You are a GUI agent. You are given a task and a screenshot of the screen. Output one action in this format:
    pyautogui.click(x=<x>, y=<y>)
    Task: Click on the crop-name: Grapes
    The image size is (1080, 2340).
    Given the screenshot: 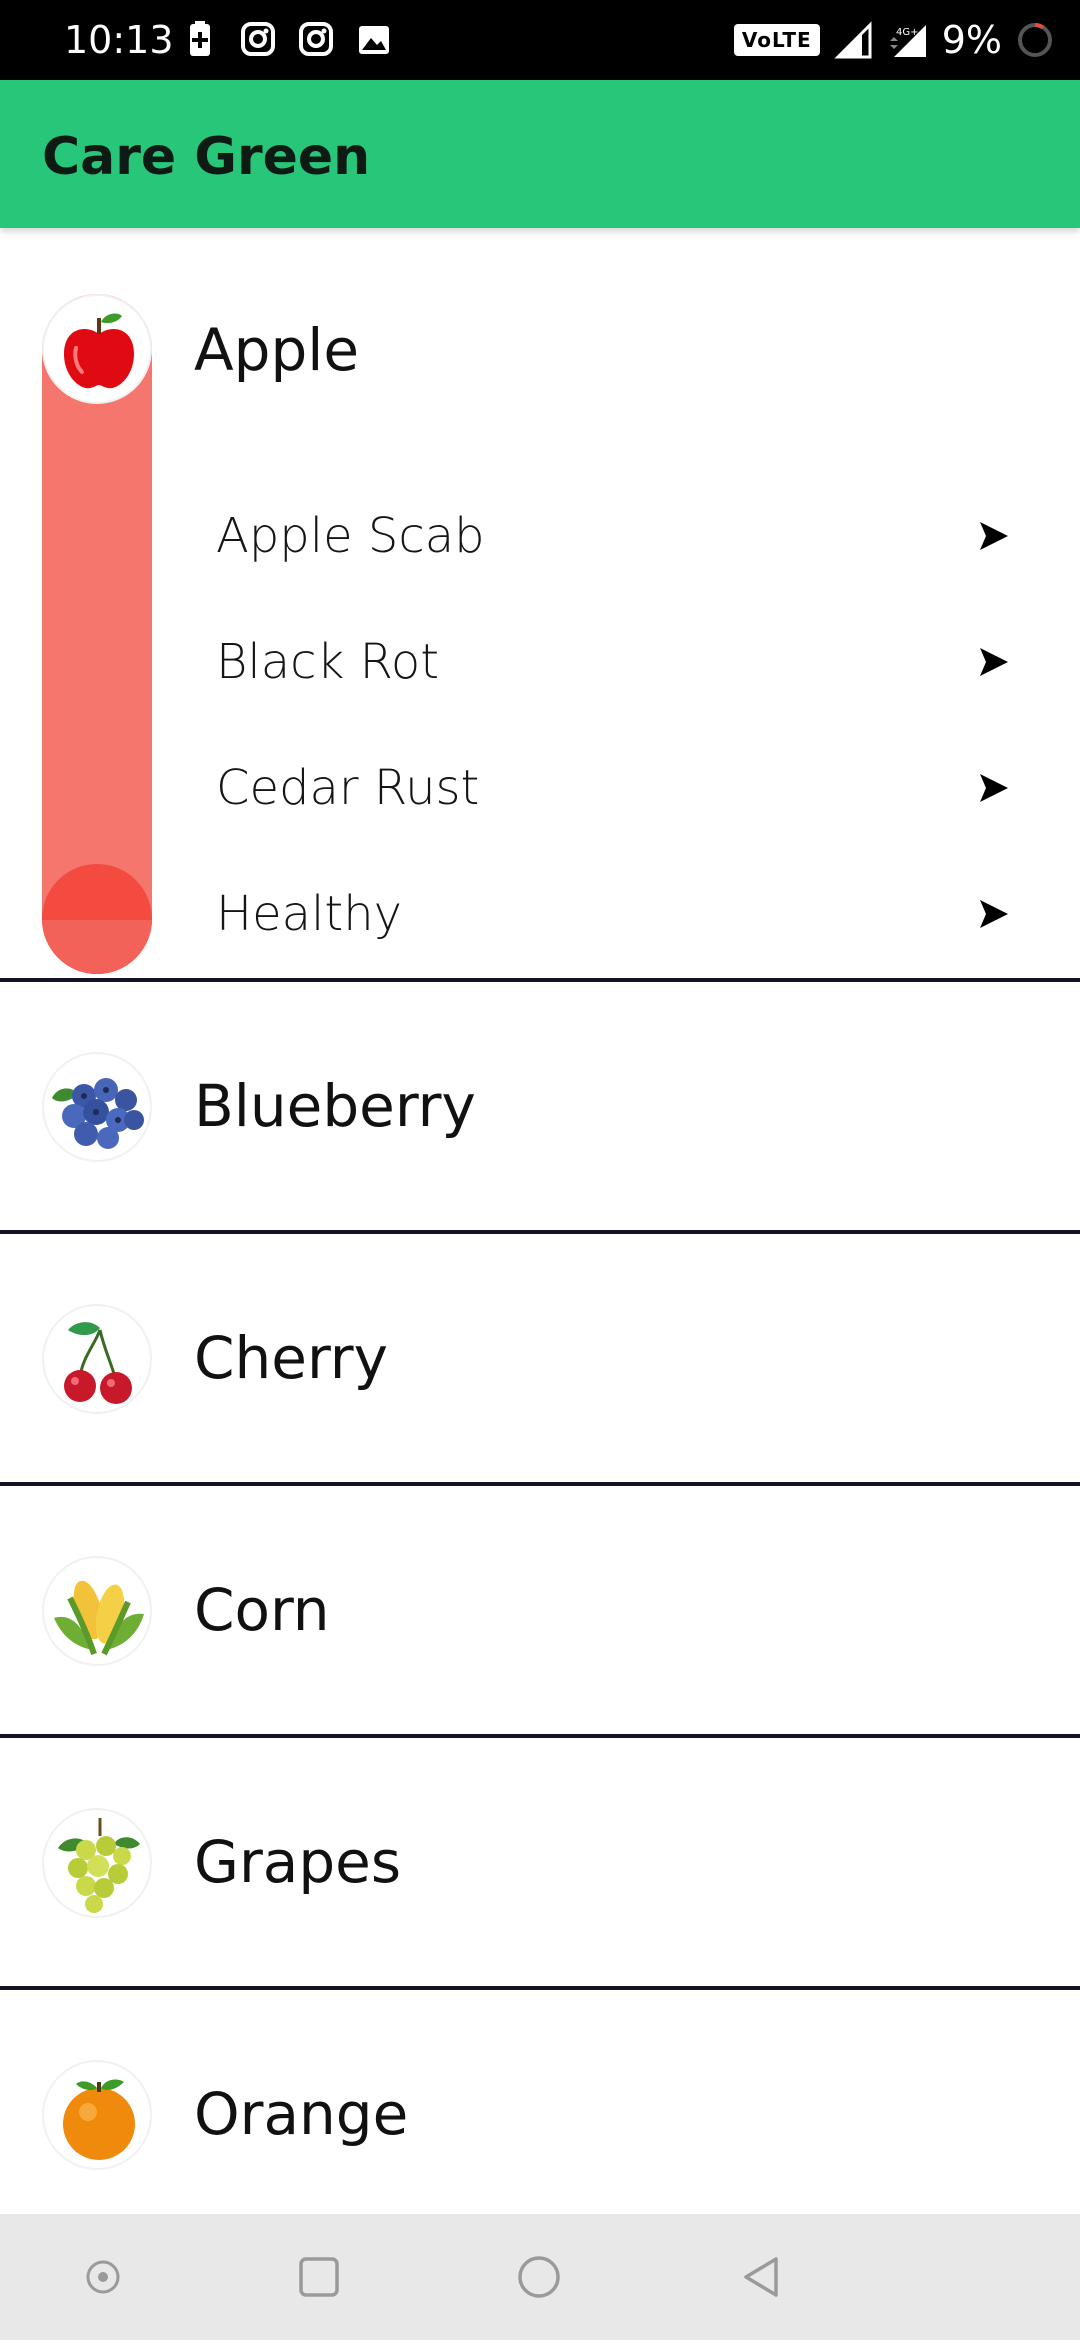 What is the action you would take?
    pyautogui.click(x=298, y=1862)
    